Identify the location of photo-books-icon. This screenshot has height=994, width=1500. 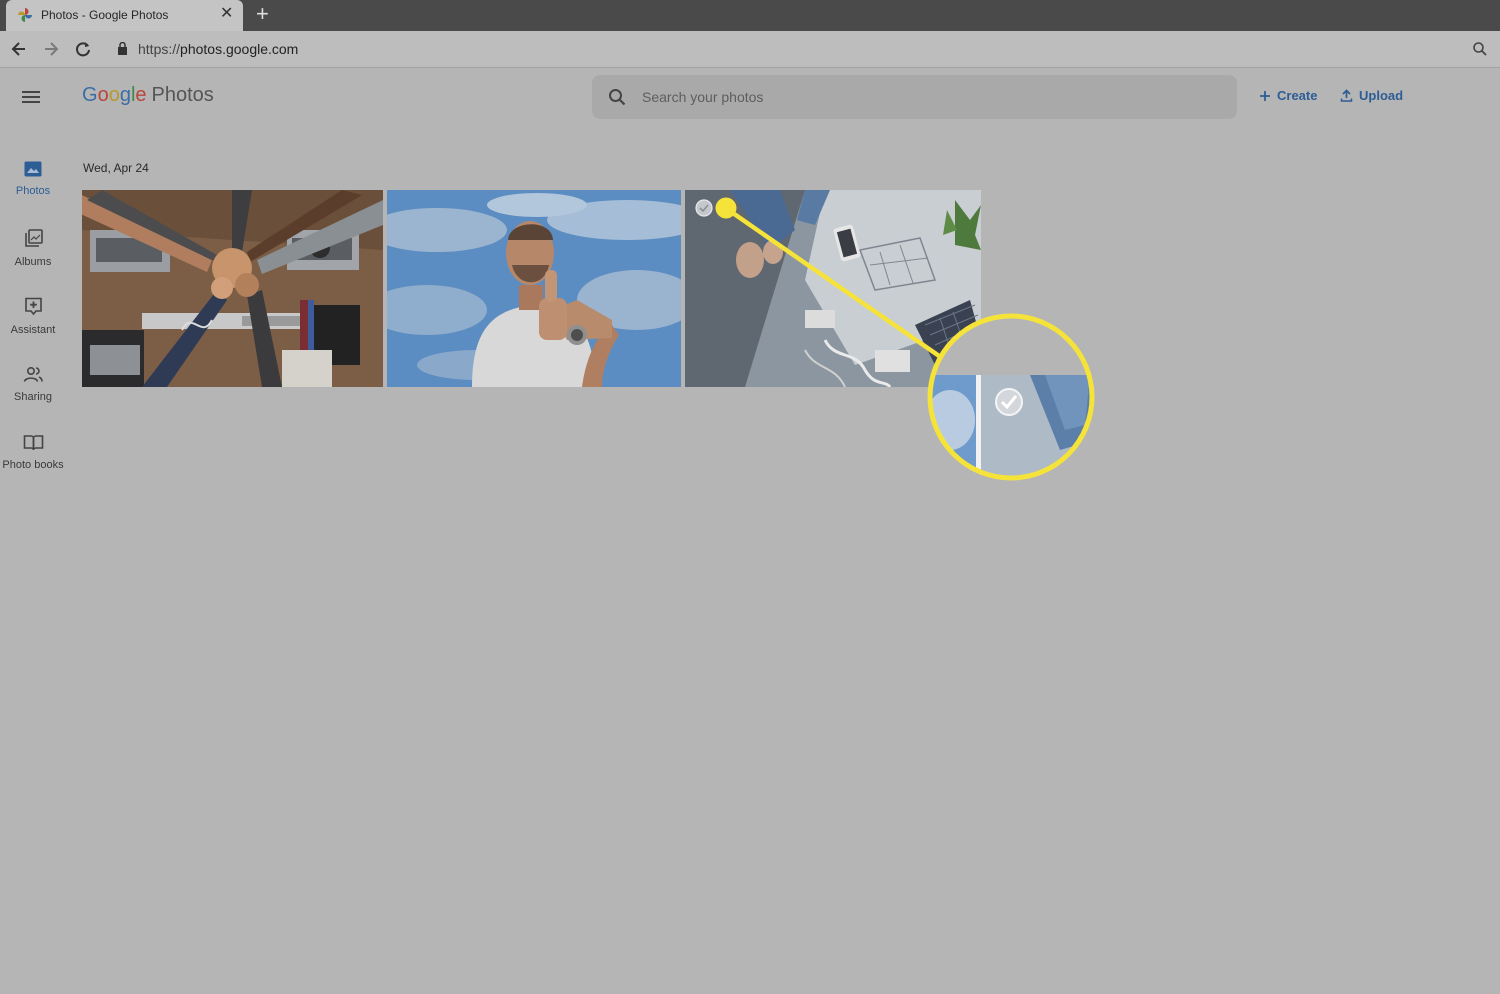
(33, 443).